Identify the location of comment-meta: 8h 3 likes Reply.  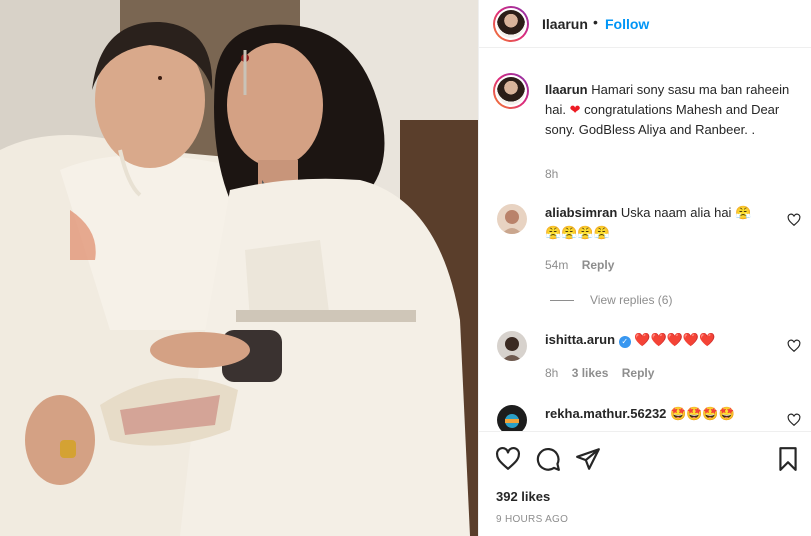
(604, 373).